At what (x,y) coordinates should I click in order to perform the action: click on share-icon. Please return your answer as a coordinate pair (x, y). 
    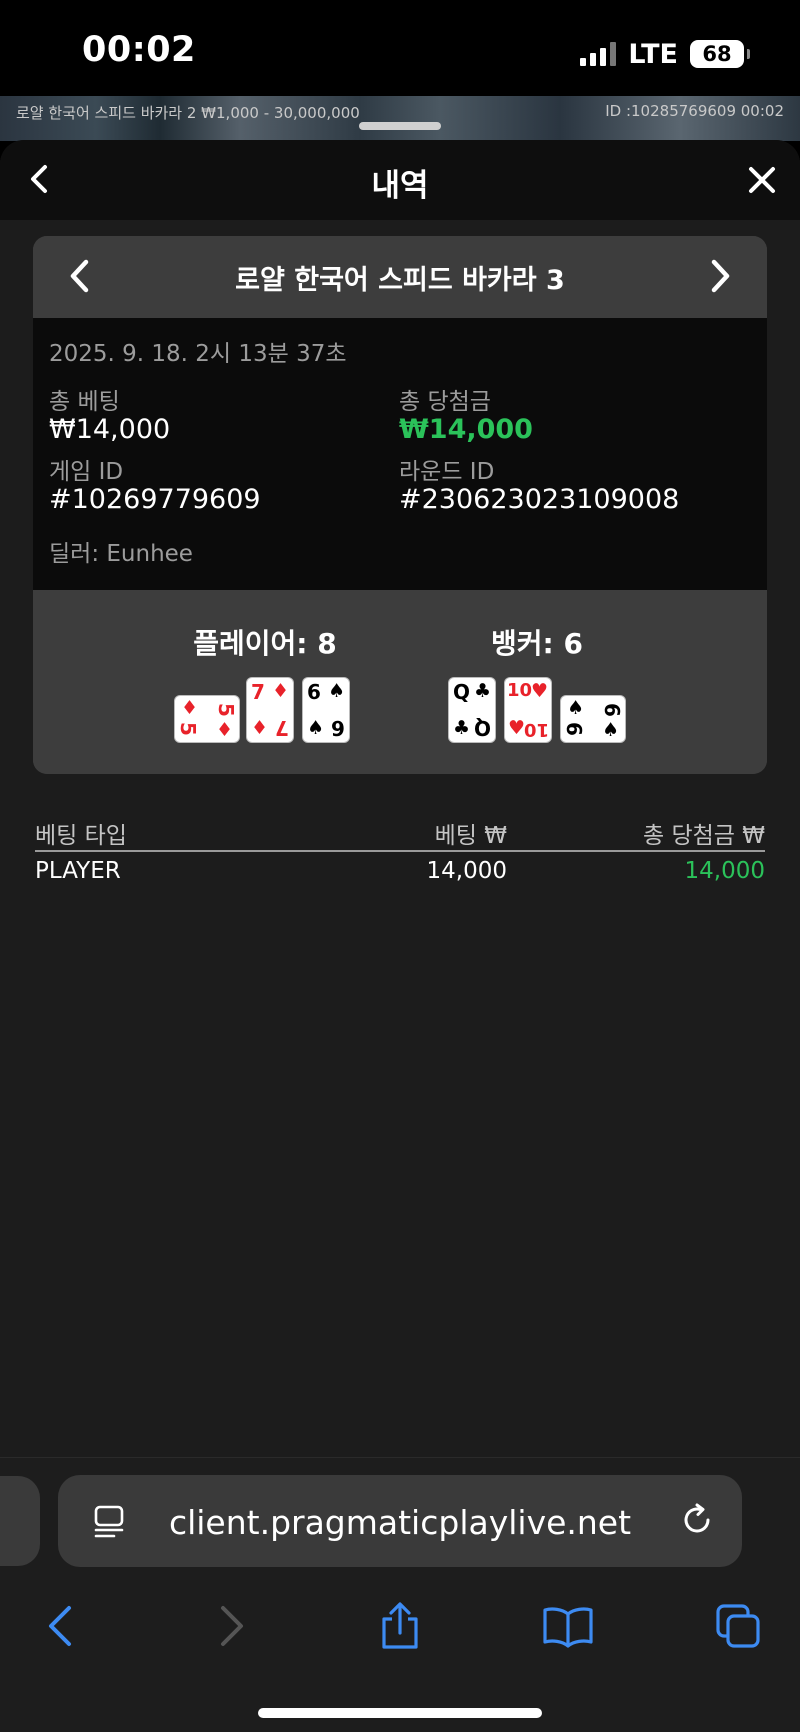
    Looking at the image, I should click on (400, 1625).